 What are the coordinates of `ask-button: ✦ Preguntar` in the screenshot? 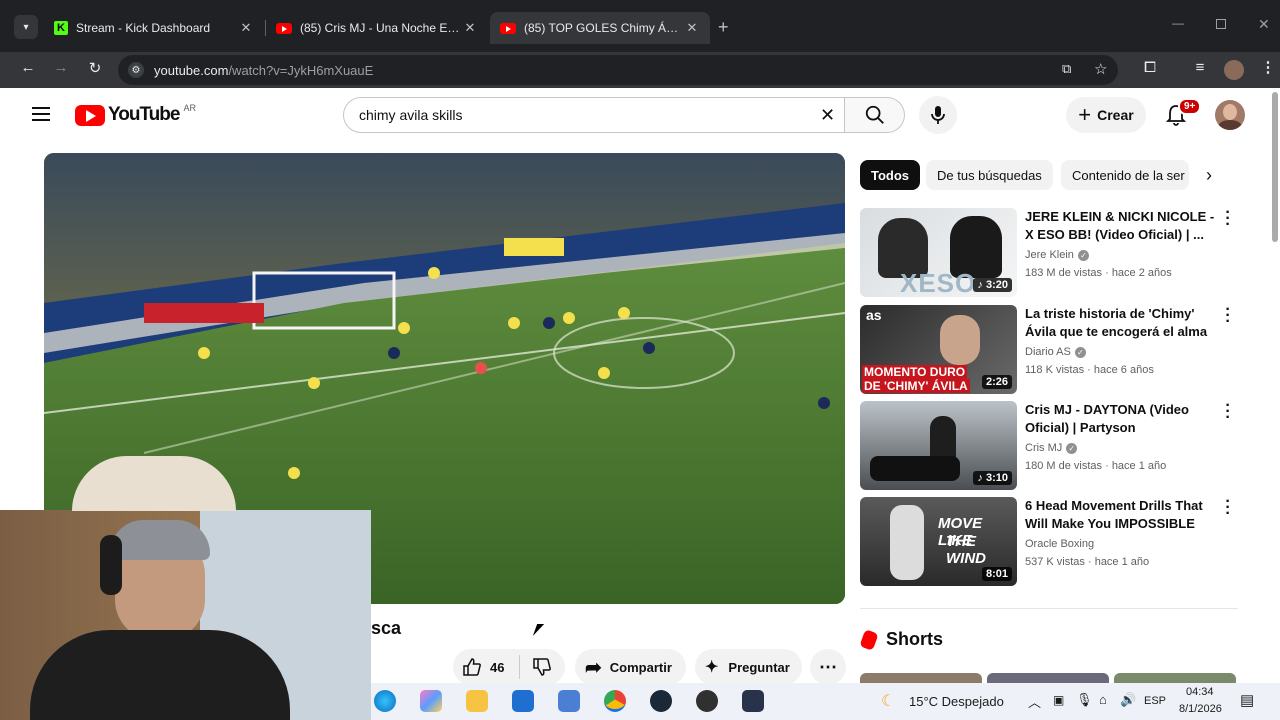 It's located at (748, 667).